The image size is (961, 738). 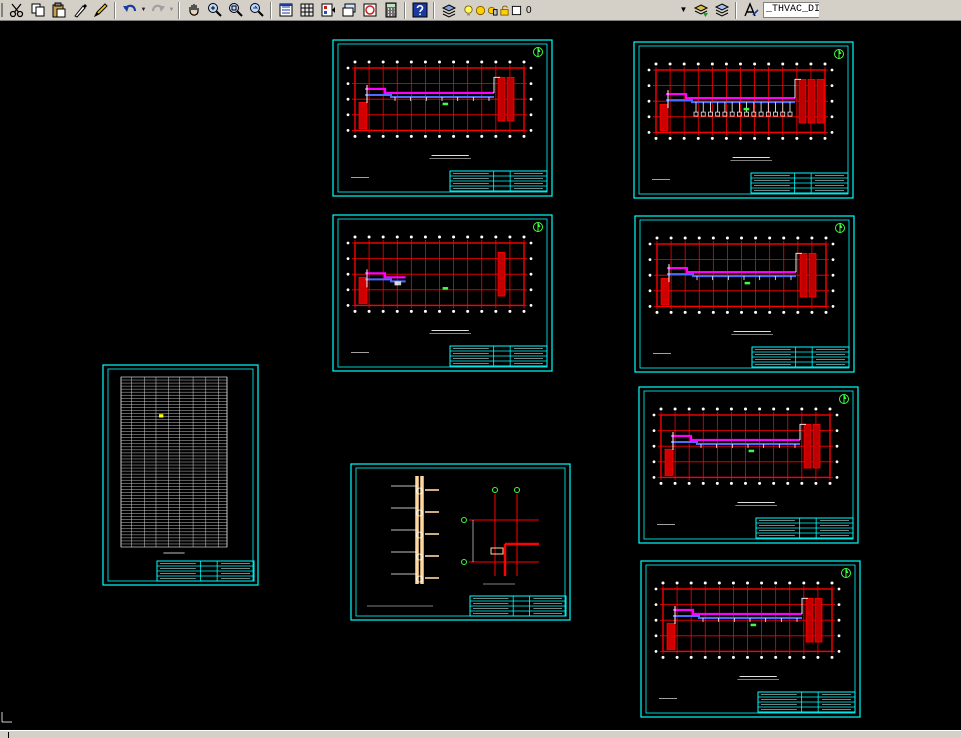 What do you see at coordinates (171, 10) in the screenshot?
I see `redo-dropdown-icon: ▼` at bounding box center [171, 10].